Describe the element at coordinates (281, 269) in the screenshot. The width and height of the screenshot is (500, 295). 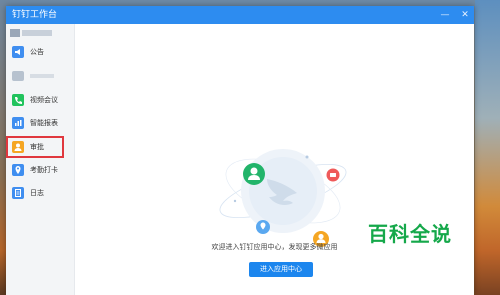
I see `enter-app-center-button: 进入应用中心` at that location.